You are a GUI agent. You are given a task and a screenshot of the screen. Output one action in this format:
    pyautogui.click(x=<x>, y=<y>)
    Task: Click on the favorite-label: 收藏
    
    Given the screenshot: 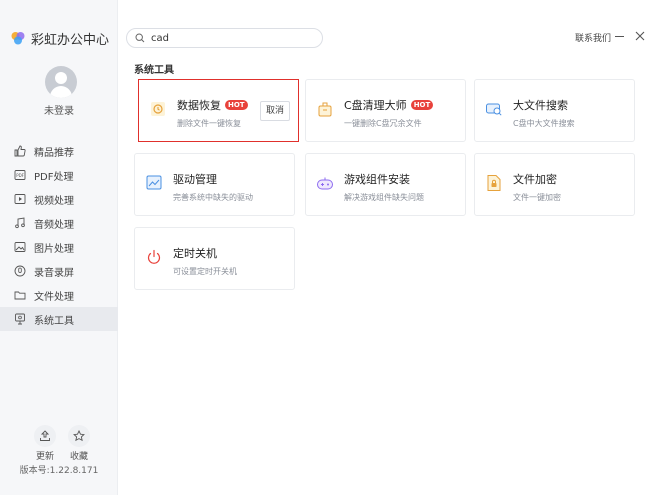 What is the action you would take?
    pyautogui.click(x=78, y=457)
    